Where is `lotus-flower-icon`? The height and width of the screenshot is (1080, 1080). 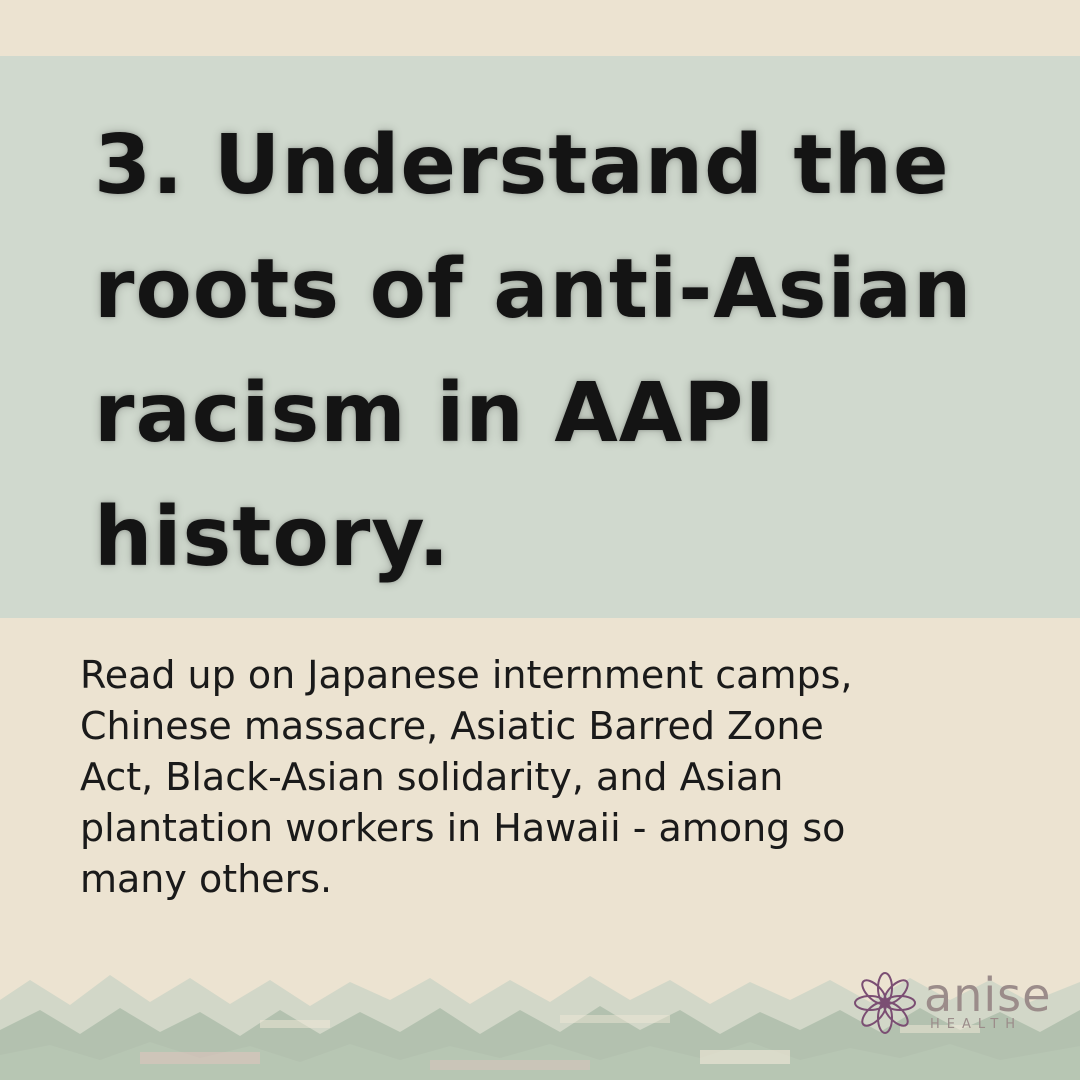
lotus-flower-icon is located at coordinates (885, 1003).